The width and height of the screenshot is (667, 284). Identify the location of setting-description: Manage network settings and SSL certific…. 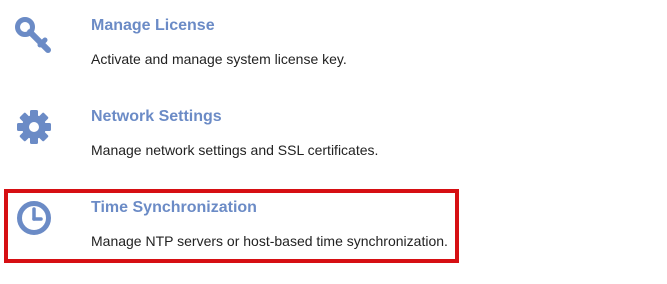
(235, 150).